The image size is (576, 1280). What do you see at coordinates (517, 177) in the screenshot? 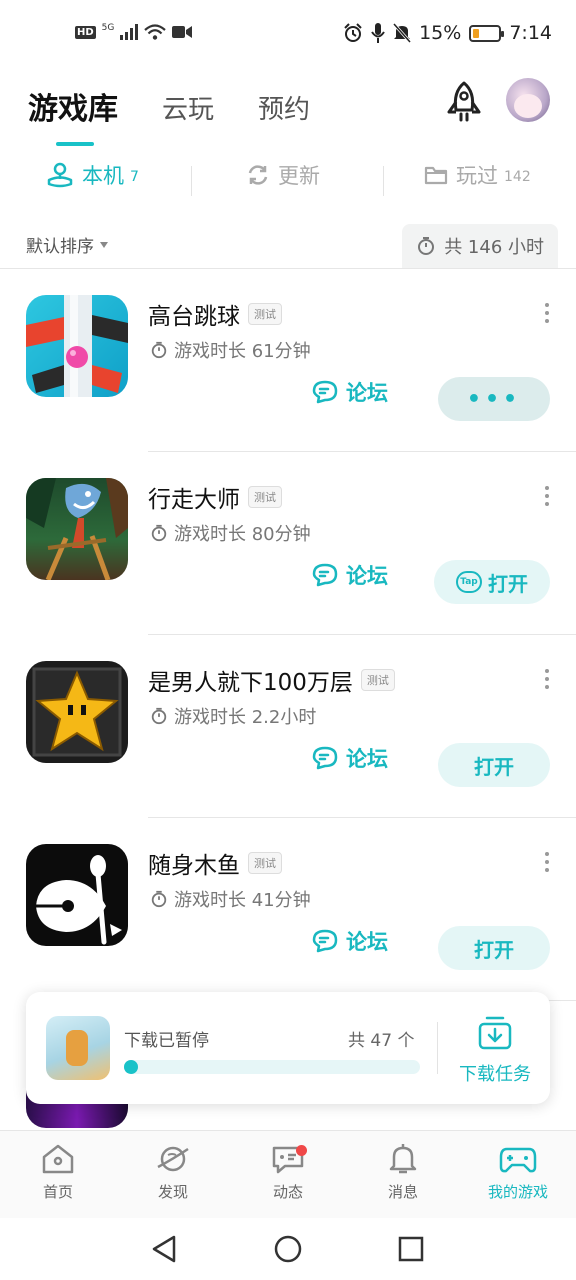
I see `subtab-played-count: 142` at bounding box center [517, 177].